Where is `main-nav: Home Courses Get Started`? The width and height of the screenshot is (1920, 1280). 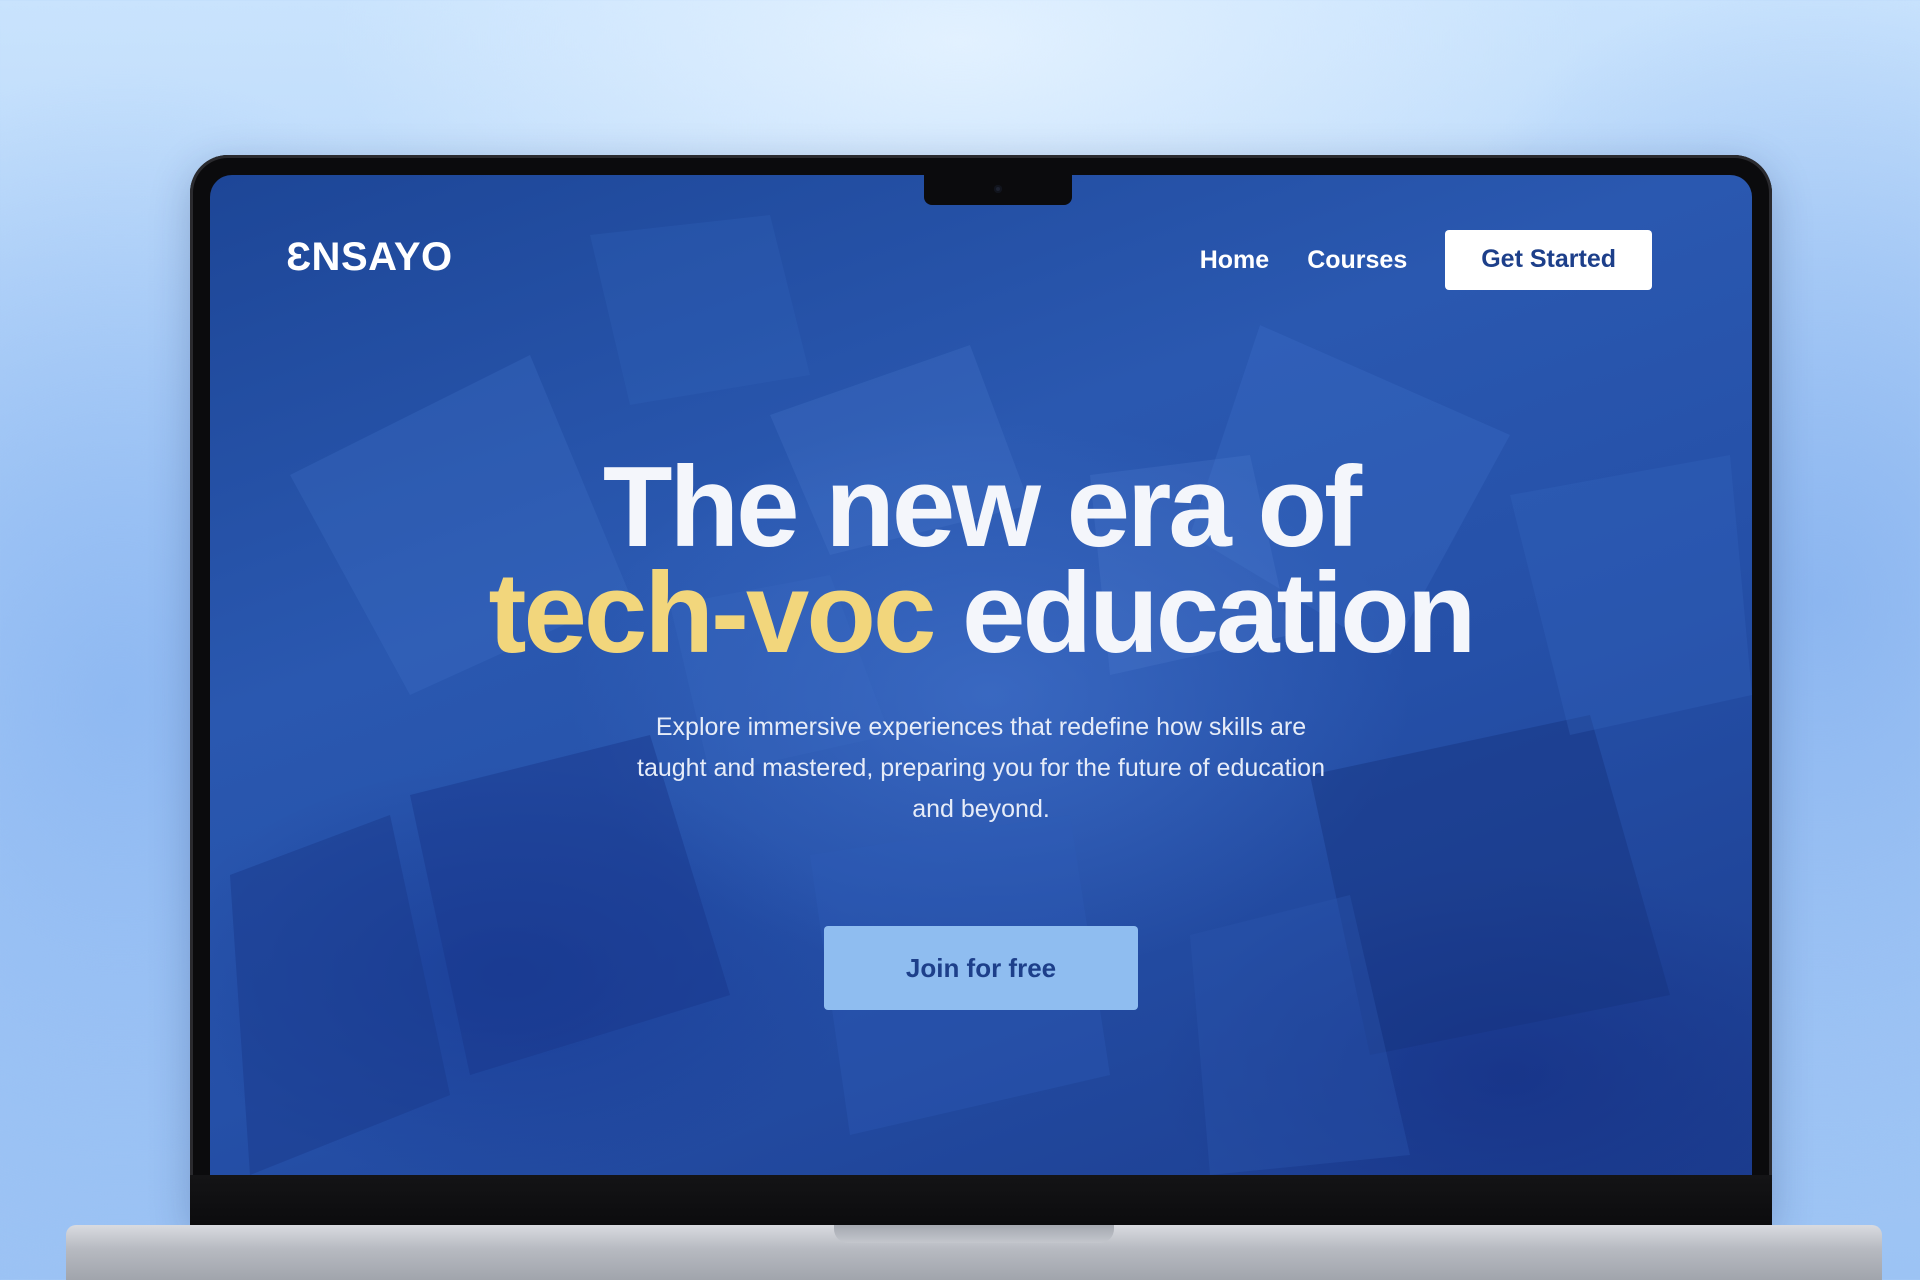 main-nav: Home Courses Get Started is located at coordinates (1426, 260).